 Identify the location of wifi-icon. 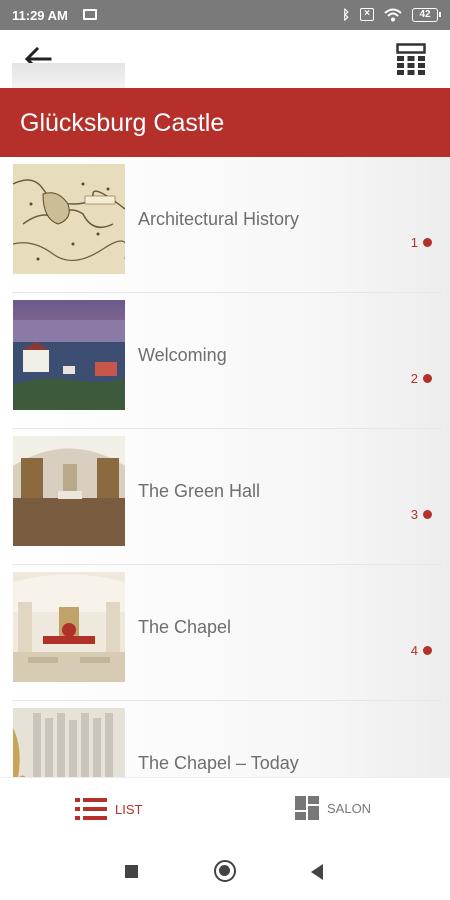
(393, 14).